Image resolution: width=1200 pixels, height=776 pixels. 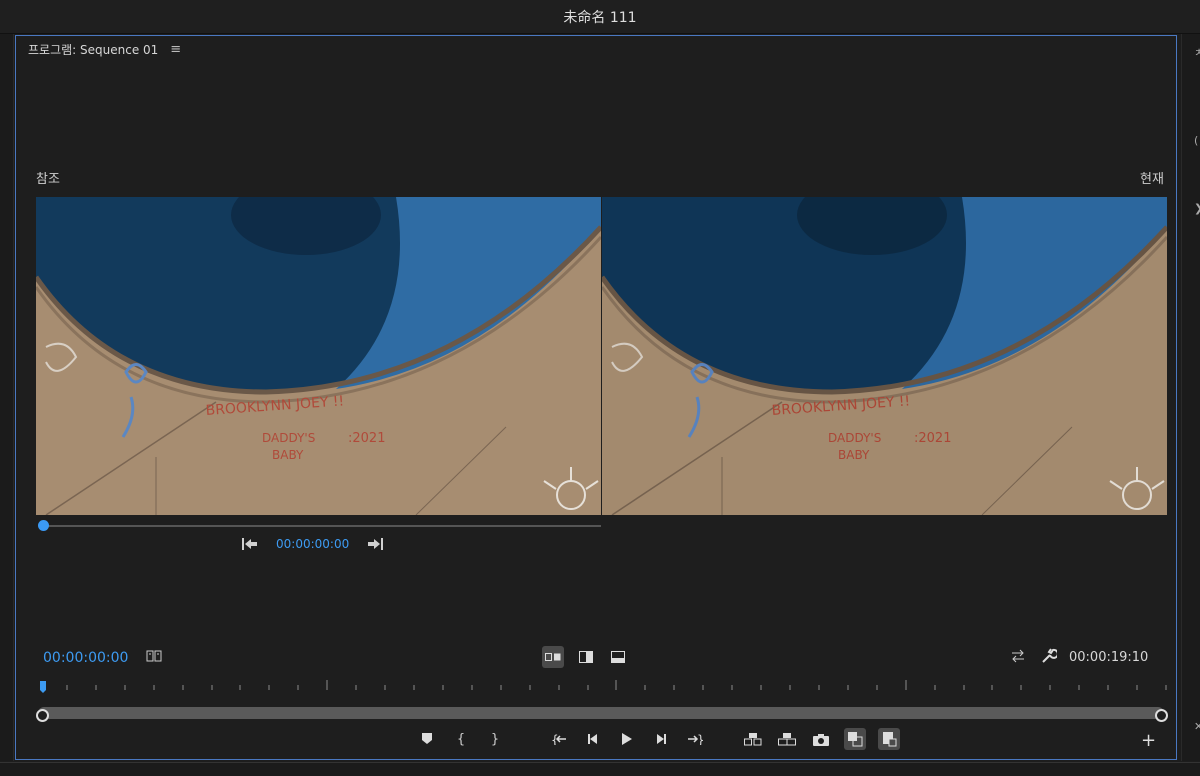 What do you see at coordinates (1197, 52) in the screenshot?
I see `right-panel-fragment: ㅊ` at bounding box center [1197, 52].